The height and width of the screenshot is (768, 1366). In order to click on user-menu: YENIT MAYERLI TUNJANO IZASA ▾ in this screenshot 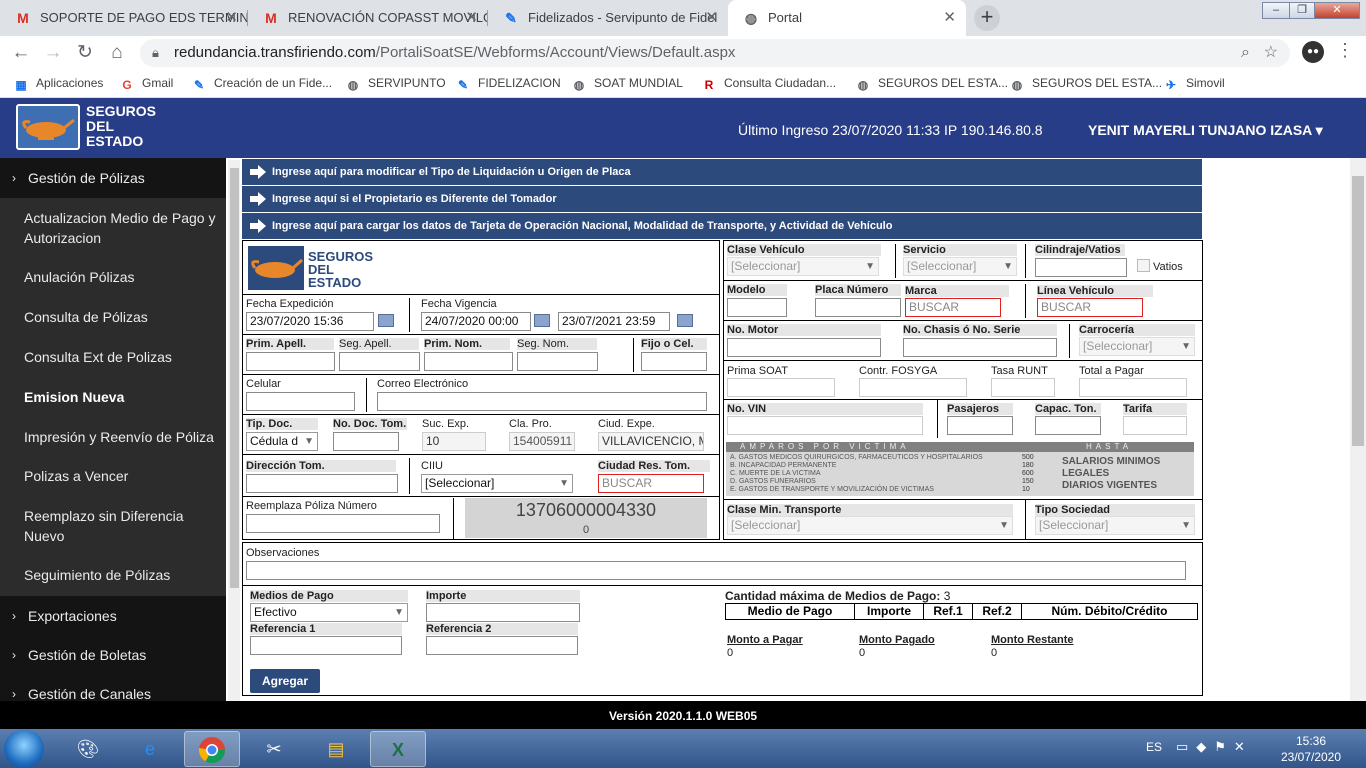, I will do `click(1205, 130)`.